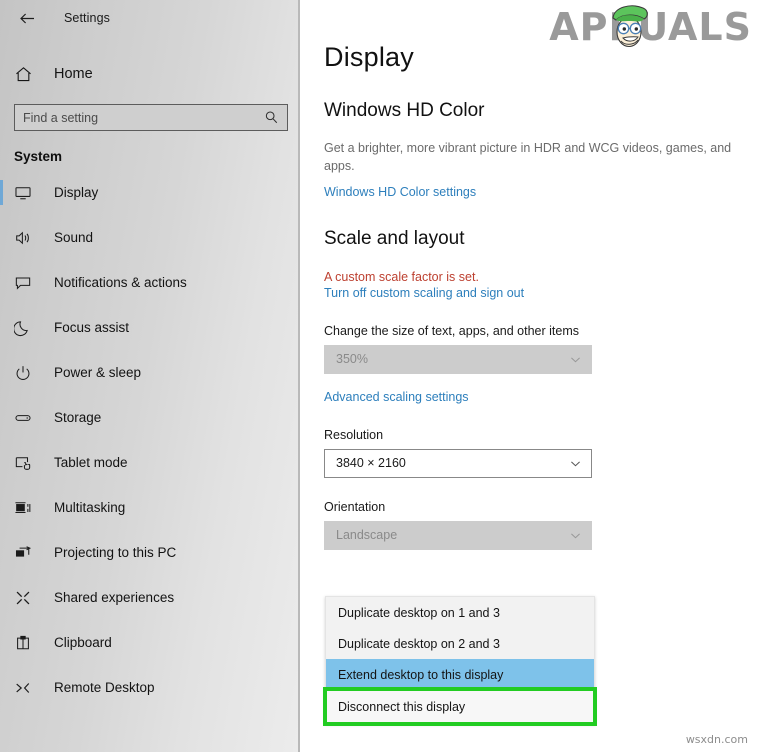 The image size is (758, 752). I want to click on power-icon, so click(27, 373).